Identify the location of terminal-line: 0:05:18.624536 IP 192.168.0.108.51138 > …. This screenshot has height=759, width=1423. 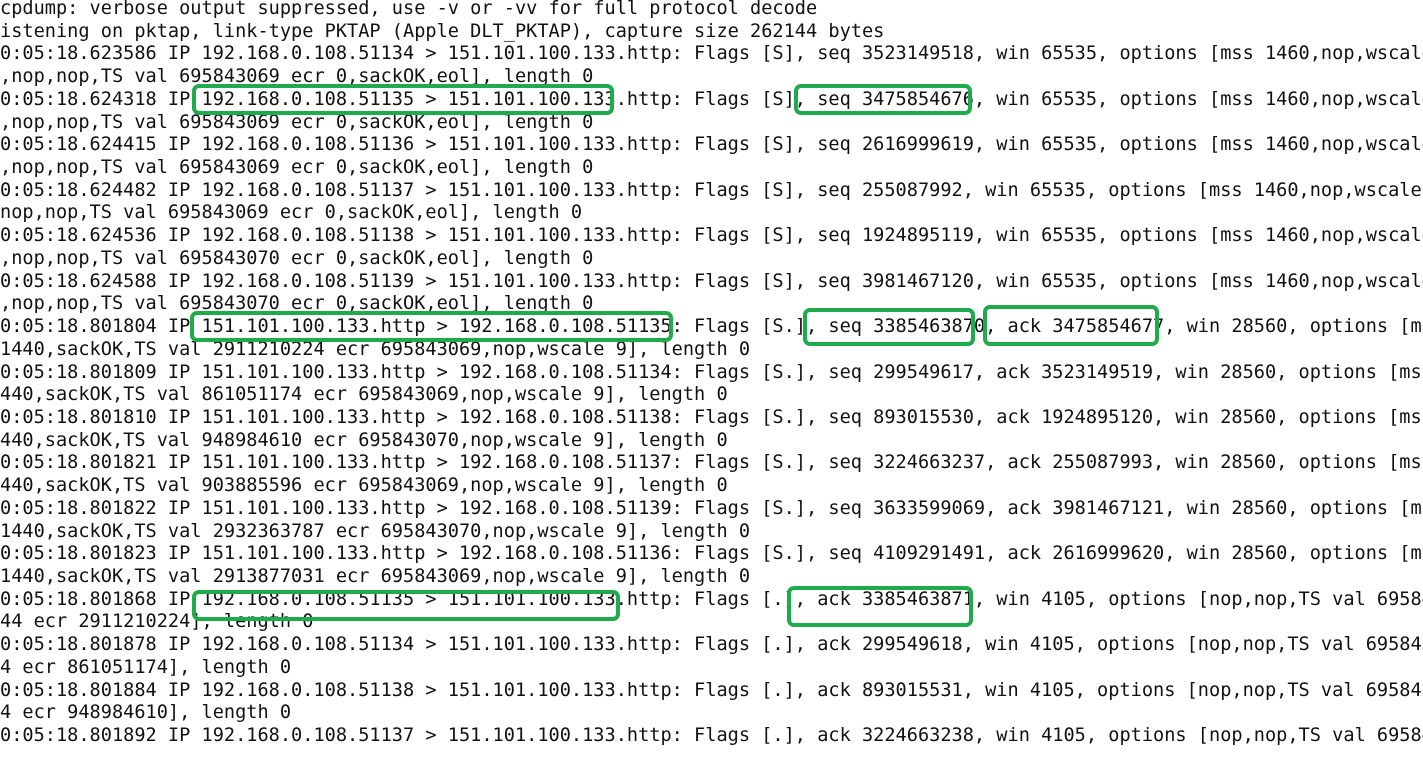
(711, 236).